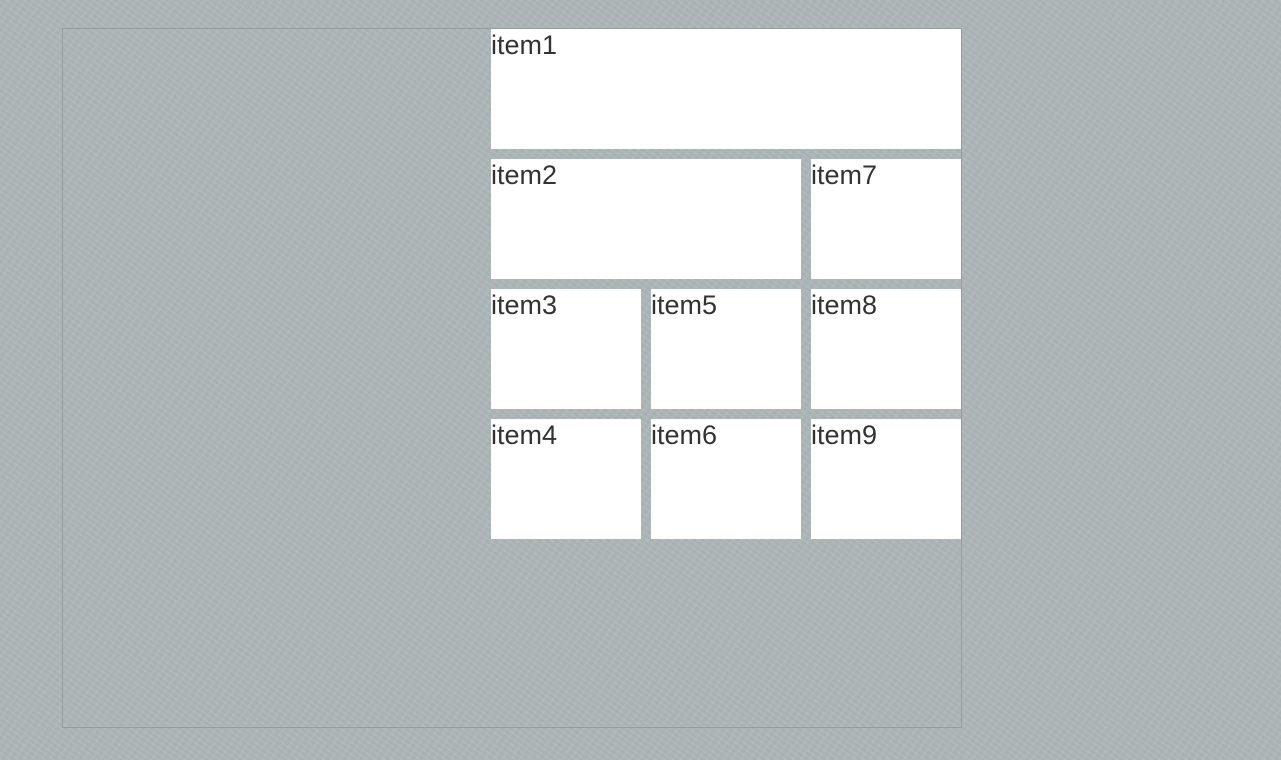 This screenshot has width=1281, height=760. I want to click on grid-item-label: item3, so click(524, 305).